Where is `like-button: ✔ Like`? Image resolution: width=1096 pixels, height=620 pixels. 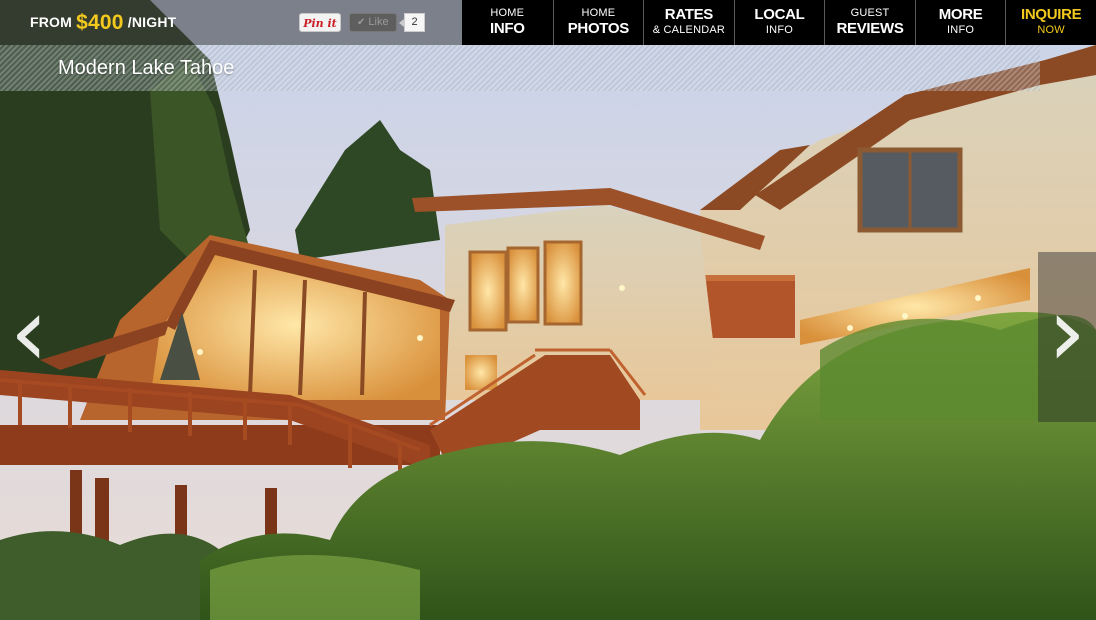
like-button: ✔ Like is located at coordinates (373, 22).